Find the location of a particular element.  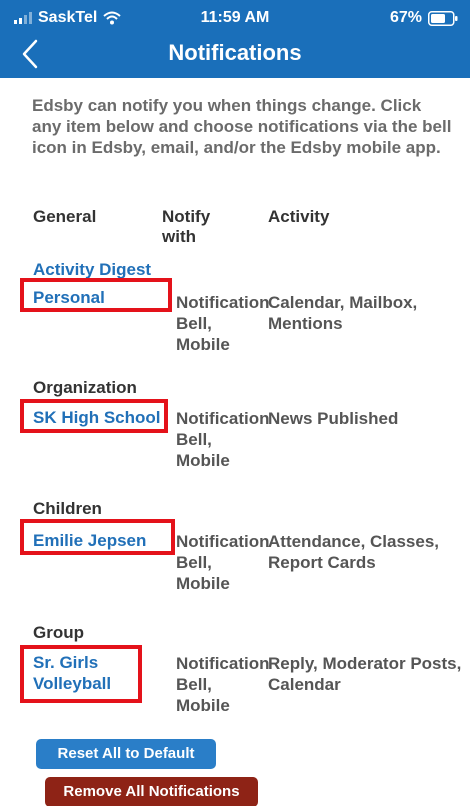

personal-link: Personal is located at coordinates (69, 297).